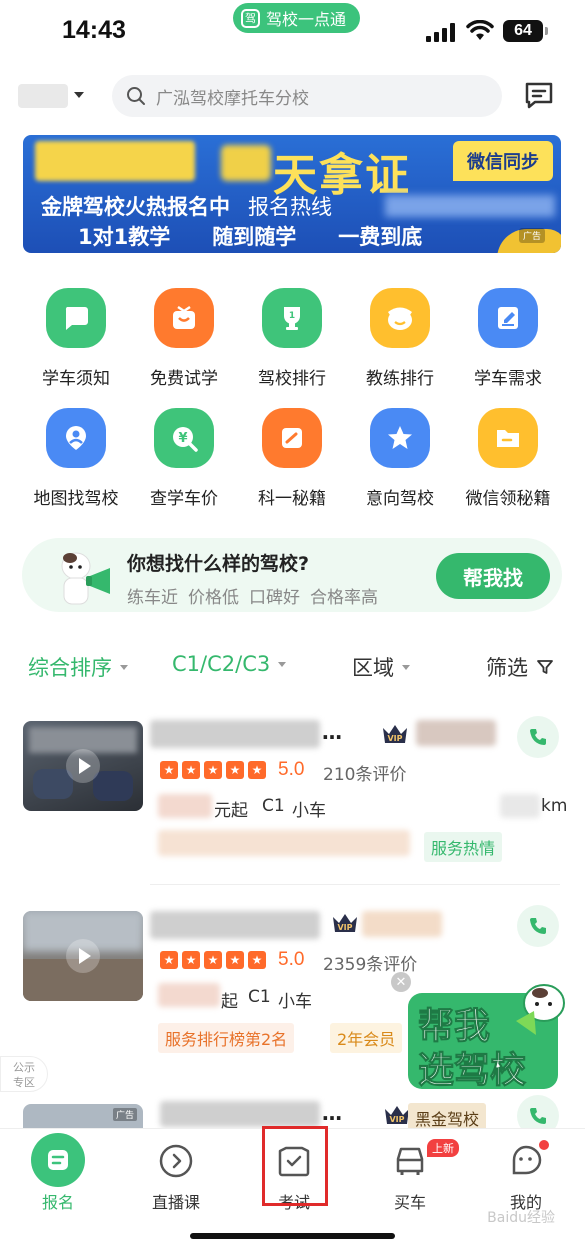  What do you see at coordinates (401, 982) in the screenshot?
I see `close-icon: ✕` at bounding box center [401, 982].